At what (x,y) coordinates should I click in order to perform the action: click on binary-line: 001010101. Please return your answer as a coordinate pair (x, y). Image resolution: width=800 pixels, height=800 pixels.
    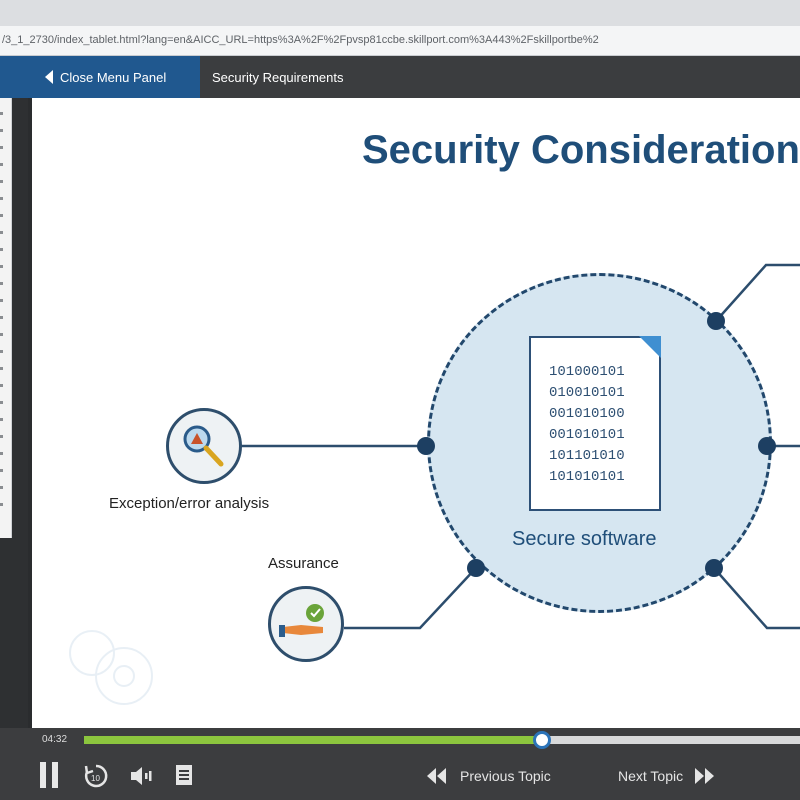
    Looking at the image, I should click on (587, 435).